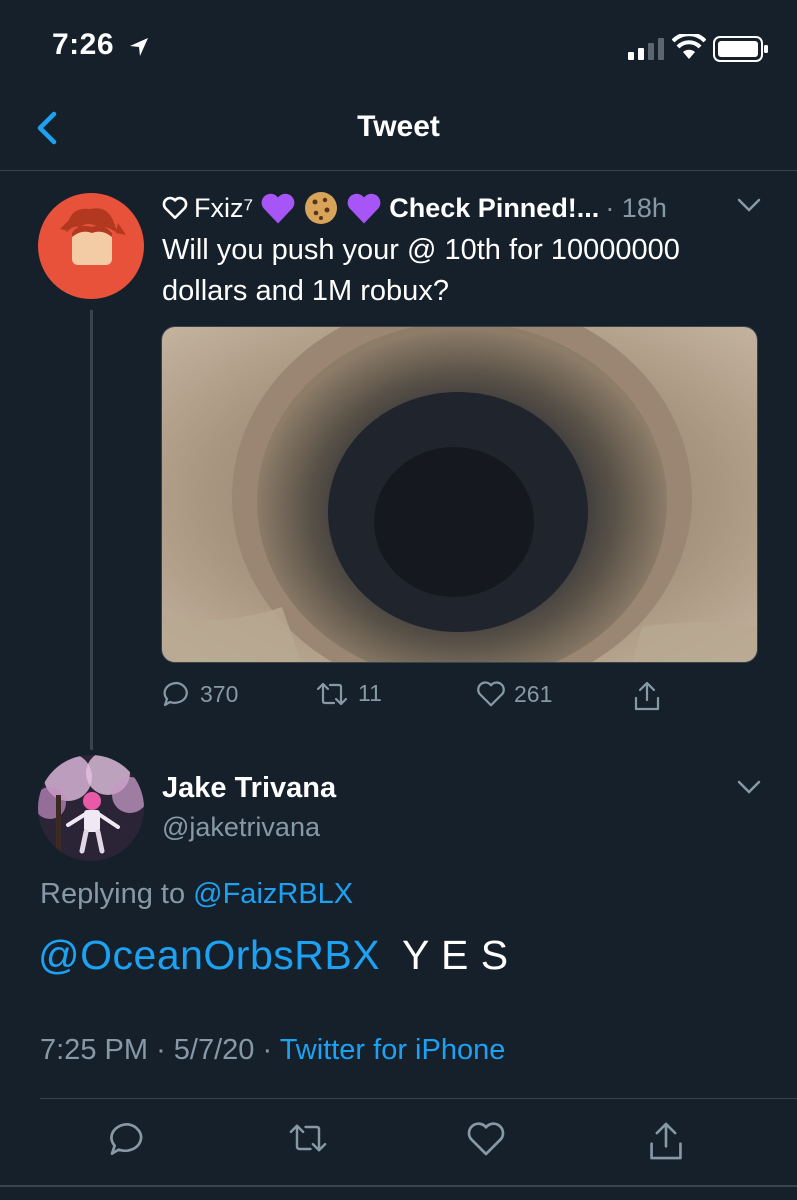  Describe the element at coordinates (91, 530) in the screenshot. I see `thread-line` at that location.